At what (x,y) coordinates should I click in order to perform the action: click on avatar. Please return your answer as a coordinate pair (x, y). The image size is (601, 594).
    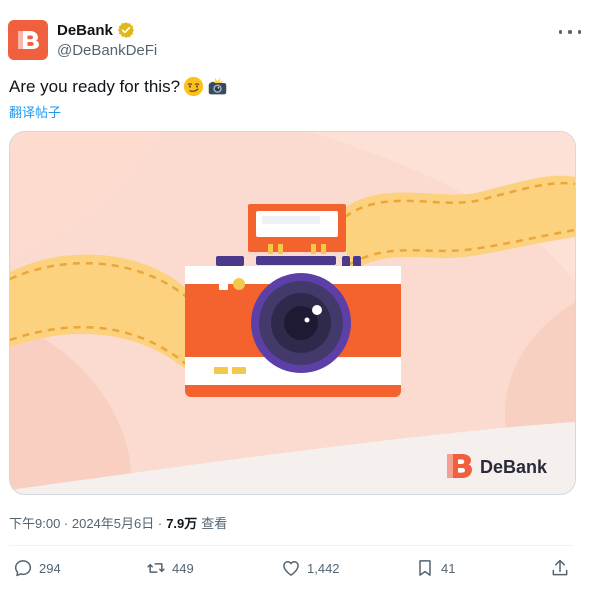
    Looking at the image, I should click on (28, 40).